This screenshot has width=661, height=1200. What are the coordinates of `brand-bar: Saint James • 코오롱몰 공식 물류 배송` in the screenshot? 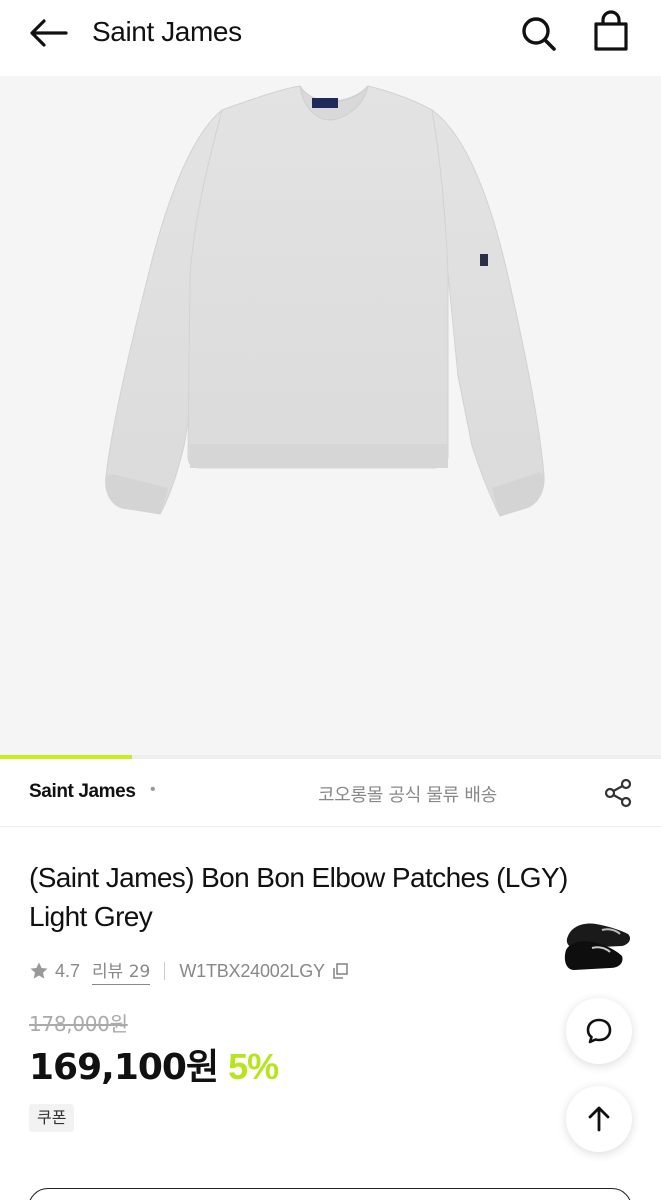 It's located at (330, 793).